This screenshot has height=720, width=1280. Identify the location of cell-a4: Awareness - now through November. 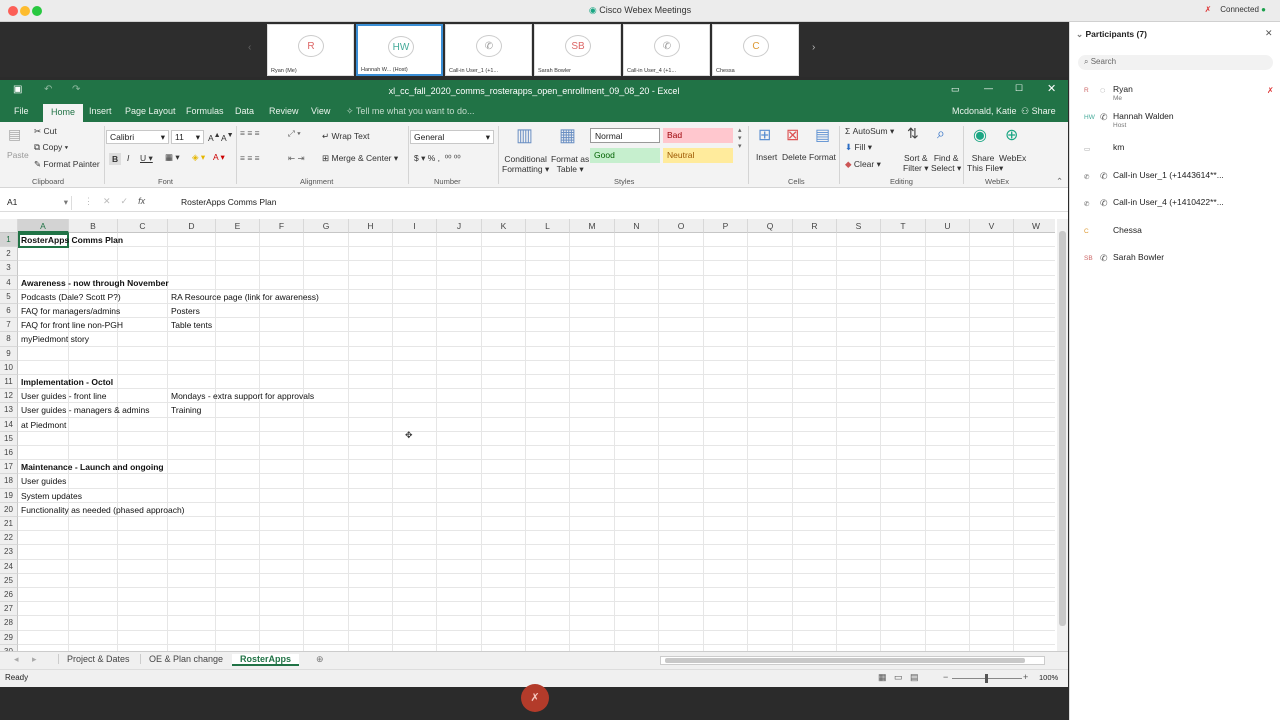
(95, 283).